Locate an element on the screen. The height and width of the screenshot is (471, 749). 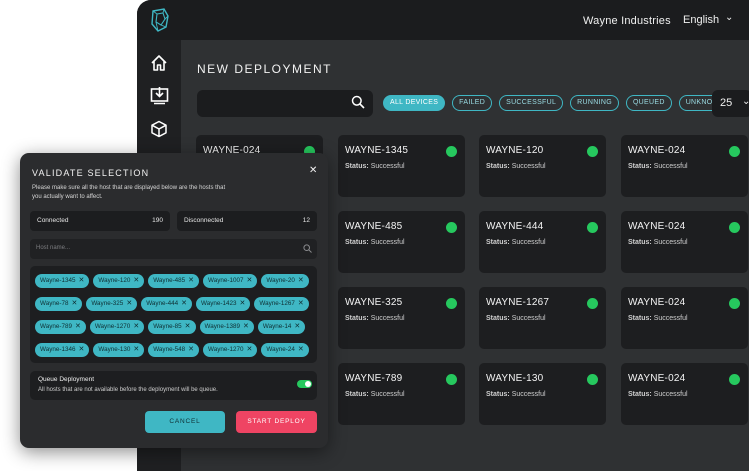
host-tag: Wayne-548 ✕ is located at coordinates (174, 350).